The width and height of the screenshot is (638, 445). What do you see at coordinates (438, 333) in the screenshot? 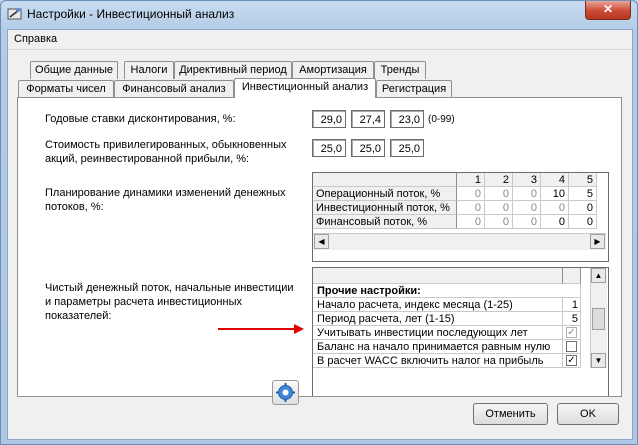
I see `setting-subsequent-investments-label: Учитывать инвестиции последующих лет` at bounding box center [438, 333].